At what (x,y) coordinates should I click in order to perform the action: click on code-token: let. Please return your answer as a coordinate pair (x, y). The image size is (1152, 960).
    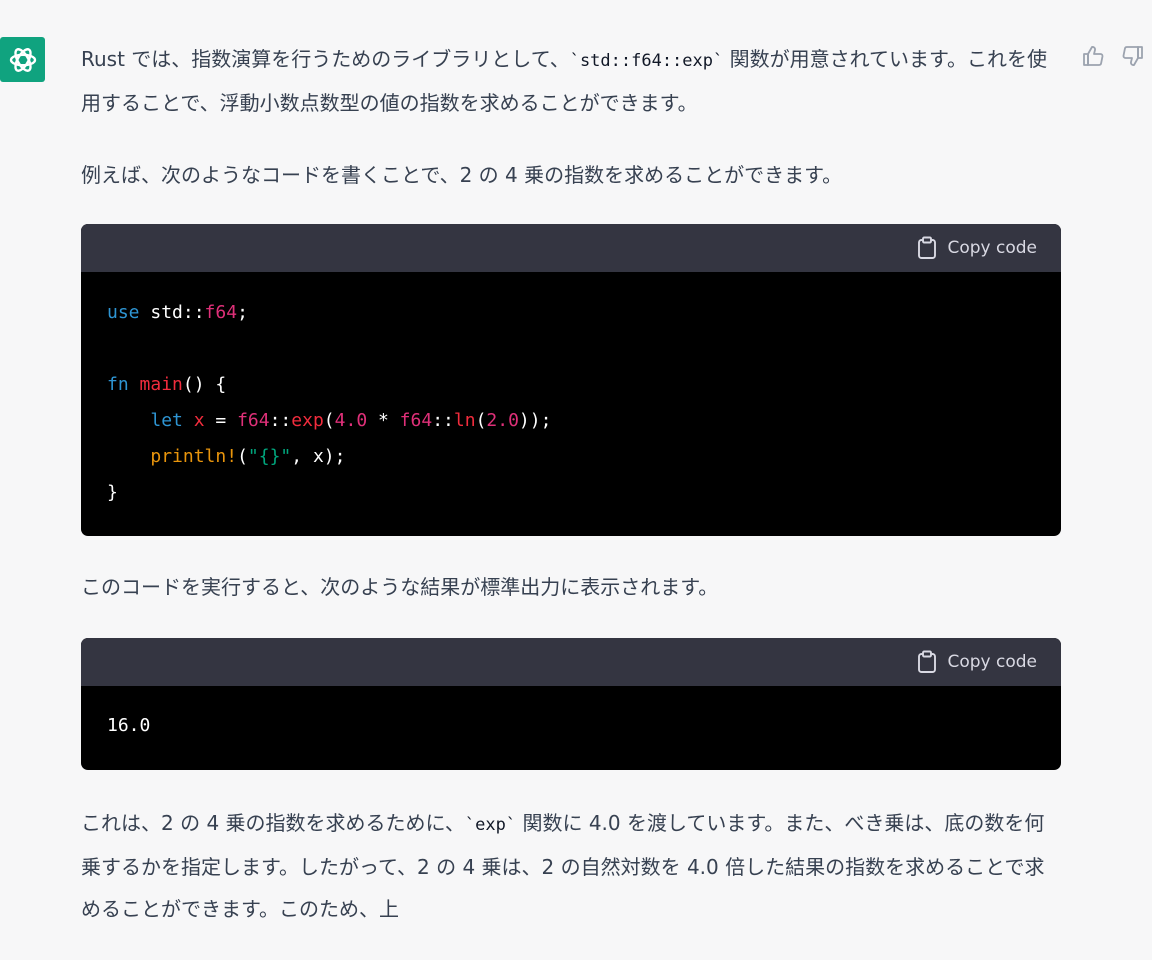
    Looking at the image, I should click on (166, 420).